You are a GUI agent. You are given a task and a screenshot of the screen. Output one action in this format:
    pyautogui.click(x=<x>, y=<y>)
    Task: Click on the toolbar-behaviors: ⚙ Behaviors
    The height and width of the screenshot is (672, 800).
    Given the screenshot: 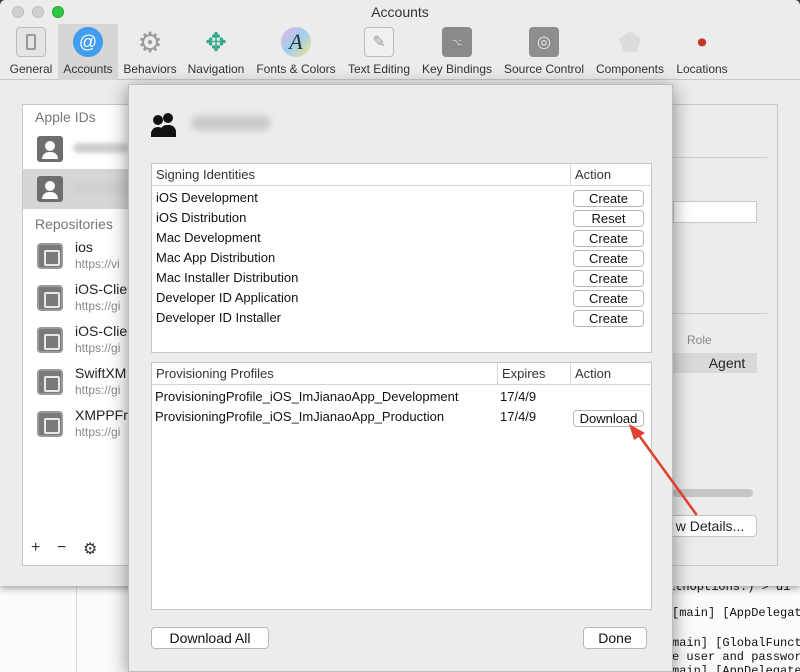 What is the action you would take?
    pyautogui.click(x=150, y=52)
    